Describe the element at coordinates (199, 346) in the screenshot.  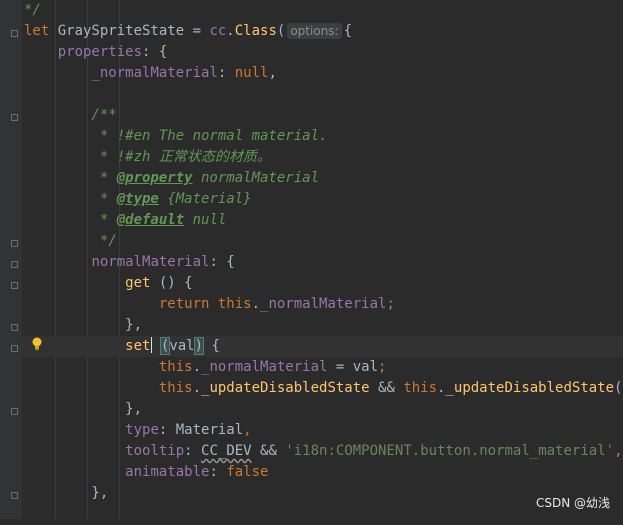
I see `code-token: )` at that location.